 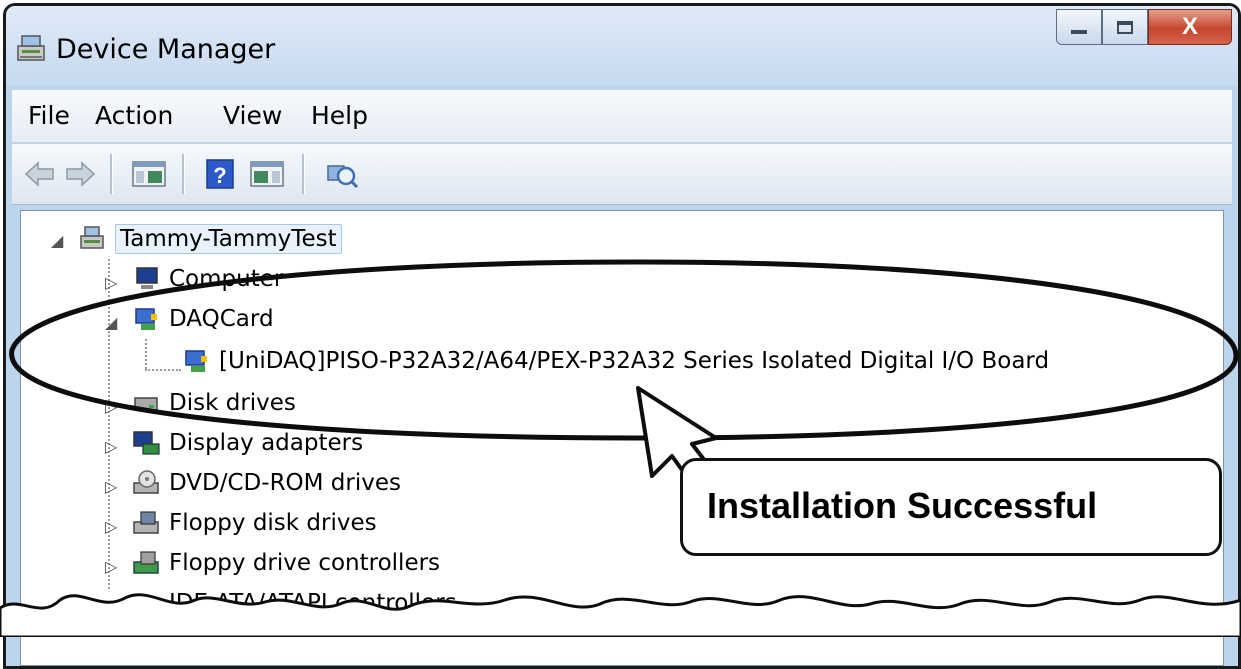 I want to click on annotation-callout: Installation Successful, so click(x=951, y=507).